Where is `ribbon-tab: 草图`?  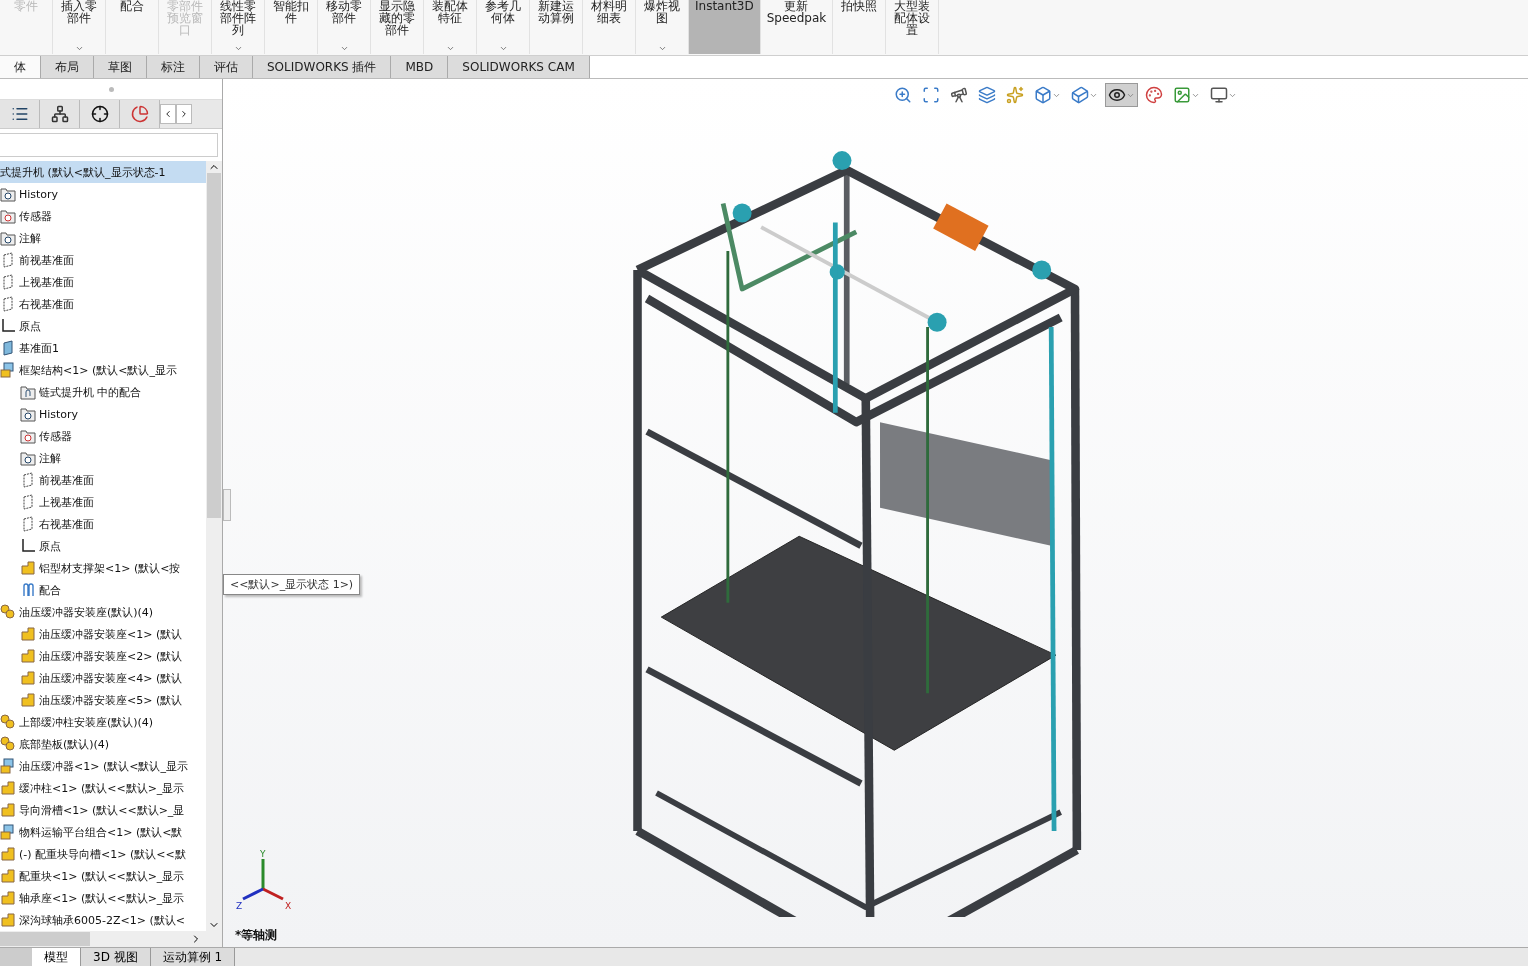 ribbon-tab: 草图 is located at coordinates (120, 67).